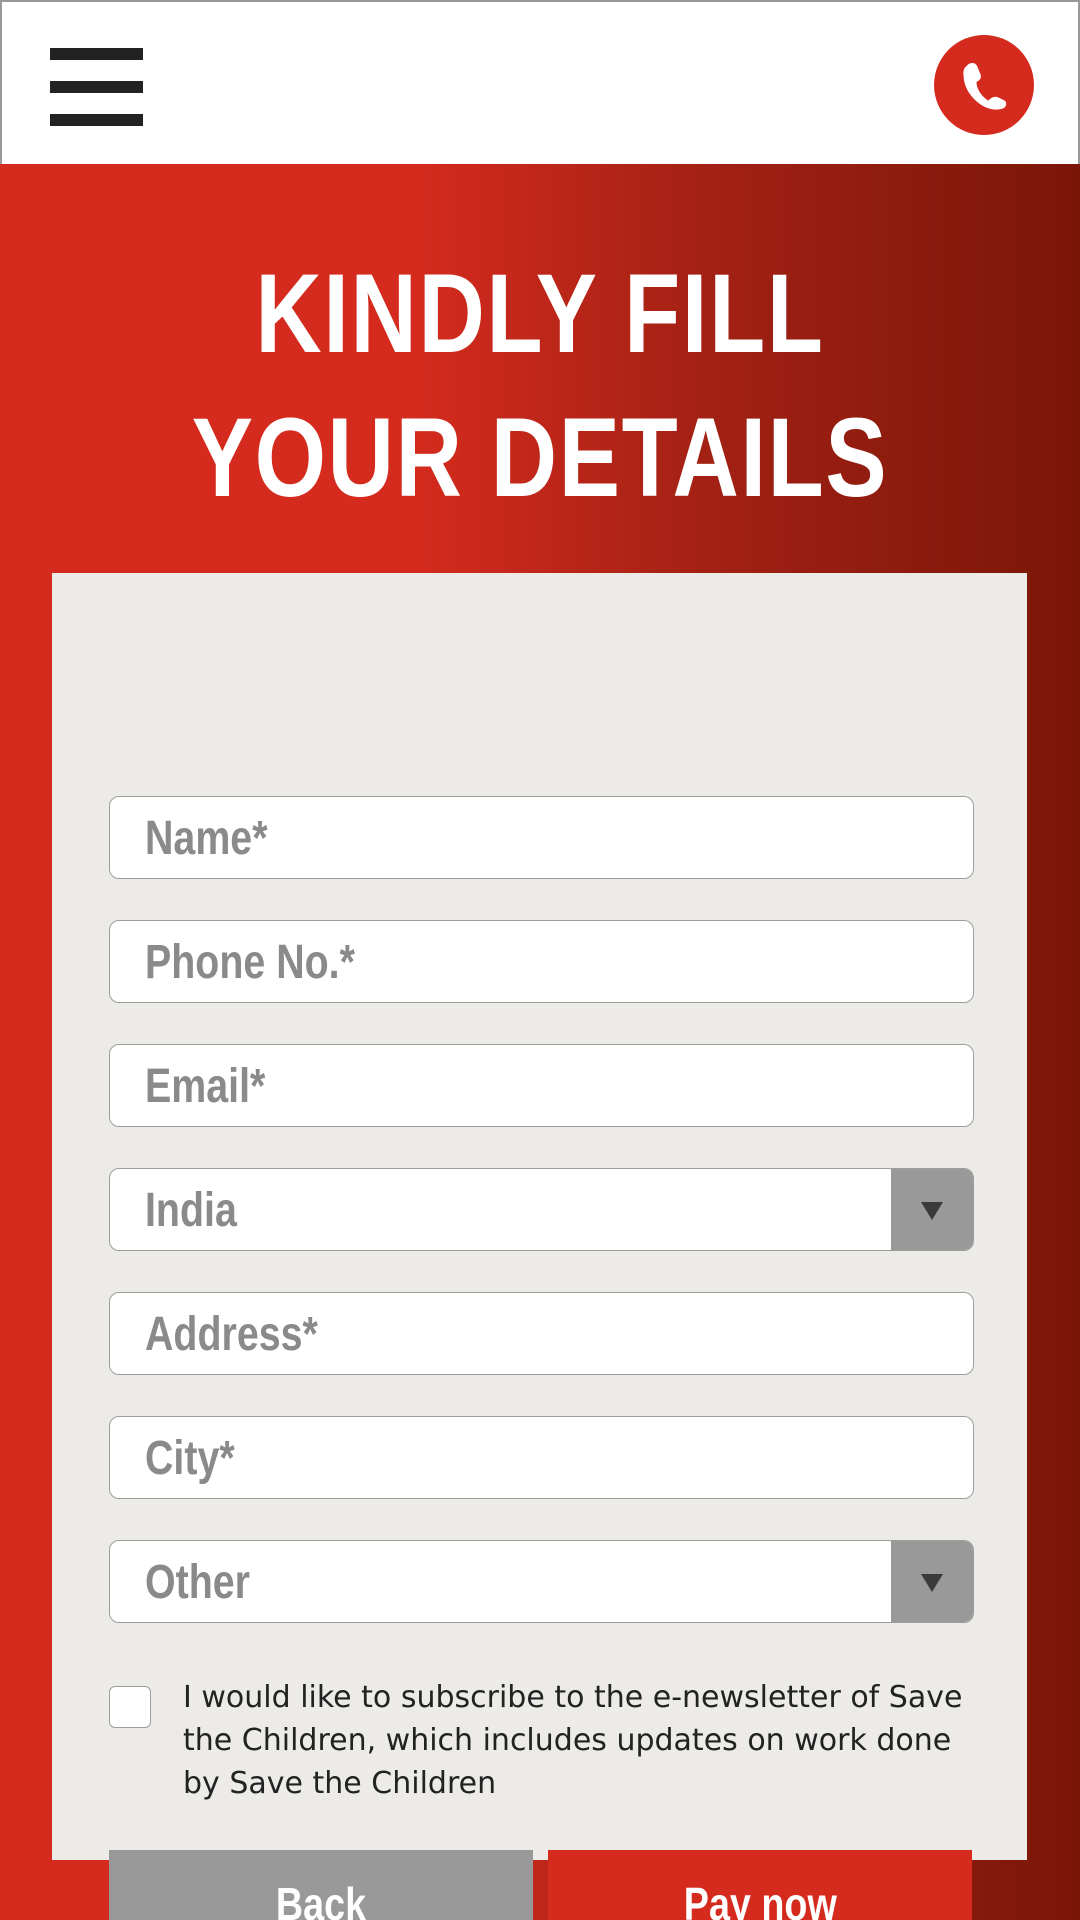 This screenshot has width=1080, height=1920. I want to click on address-placeholder: Address*, so click(231, 1334).